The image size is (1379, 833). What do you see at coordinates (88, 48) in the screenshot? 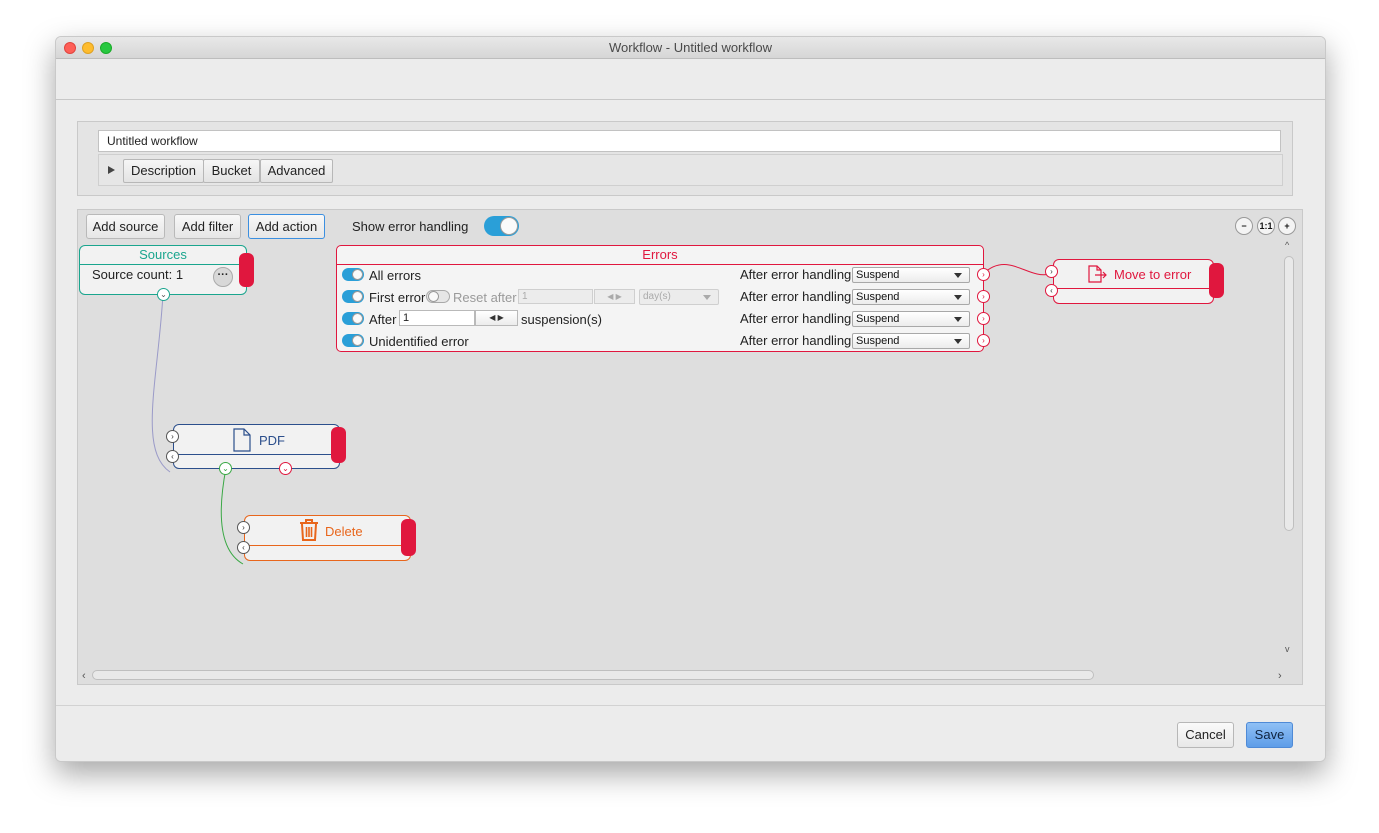
I see `minimize-window-button` at bounding box center [88, 48].